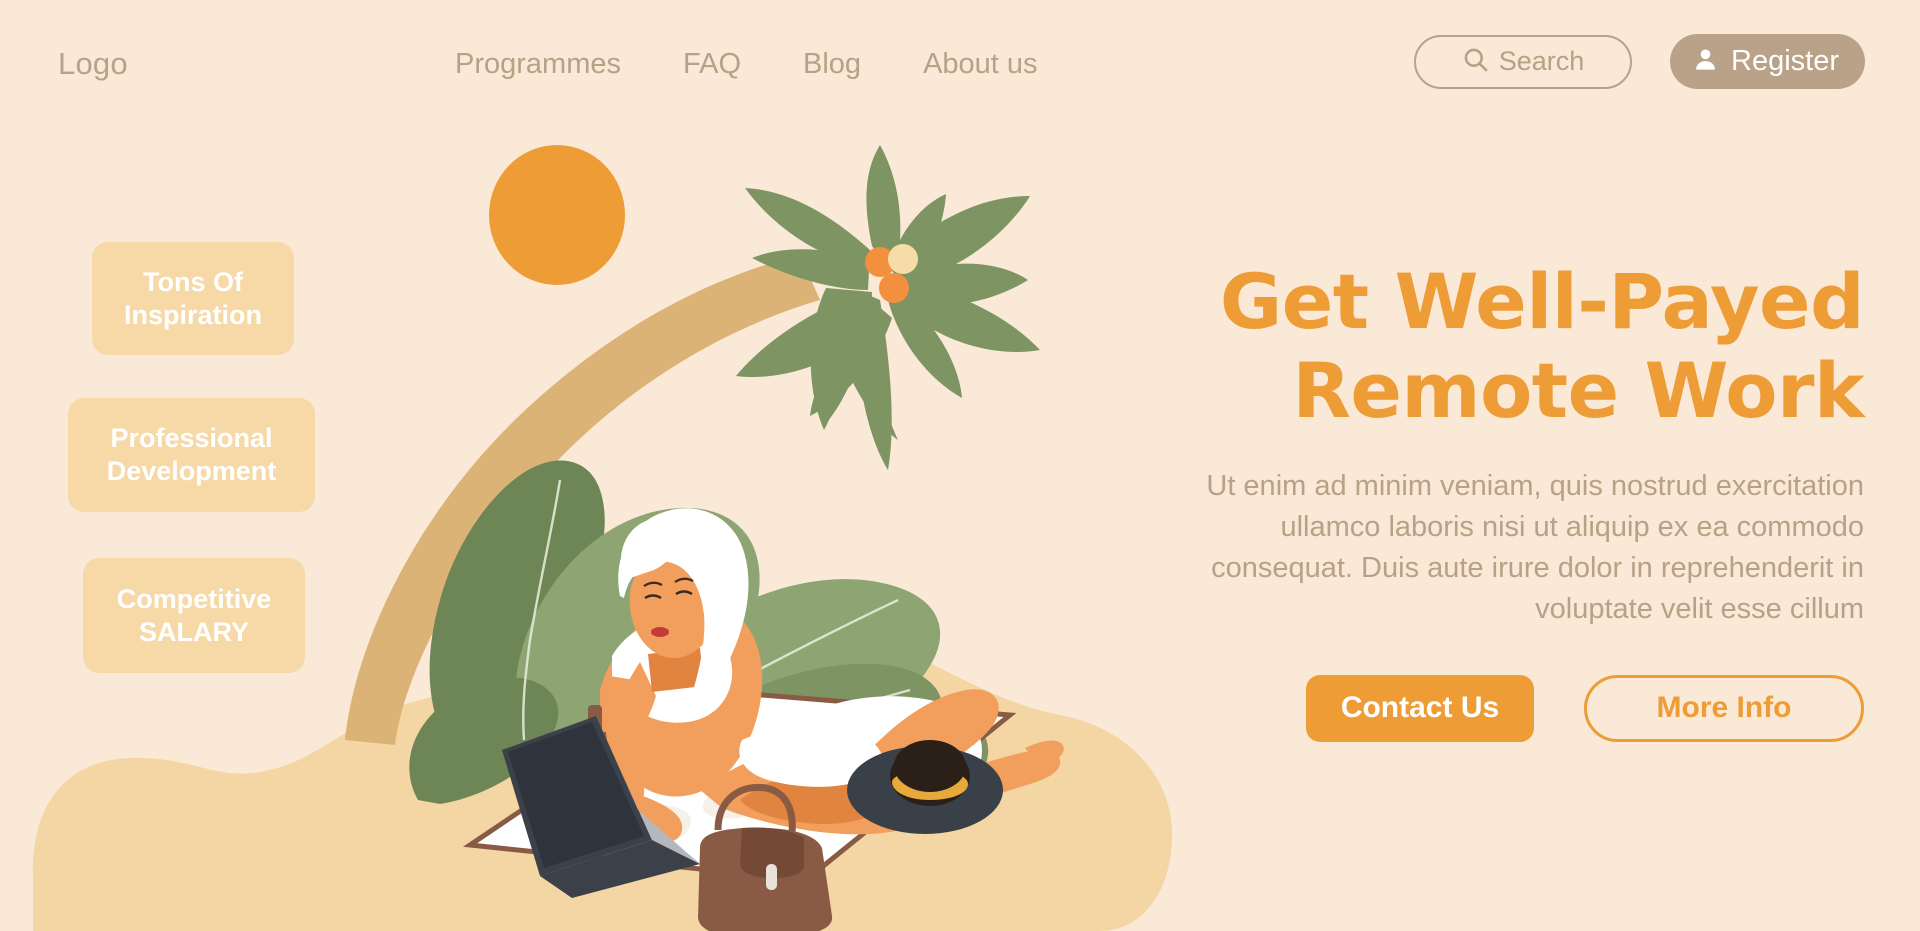 This screenshot has width=1920, height=931. I want to click on user-icon, so click(1705, 62).